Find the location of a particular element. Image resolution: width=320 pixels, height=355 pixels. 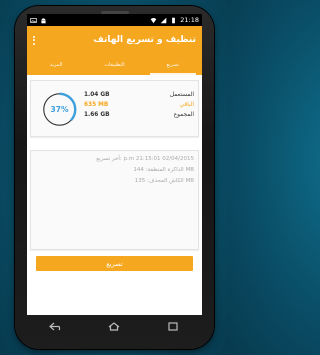

app-bar: تنظيف و تسريع الهاتف is located at coordinates (114, 40).